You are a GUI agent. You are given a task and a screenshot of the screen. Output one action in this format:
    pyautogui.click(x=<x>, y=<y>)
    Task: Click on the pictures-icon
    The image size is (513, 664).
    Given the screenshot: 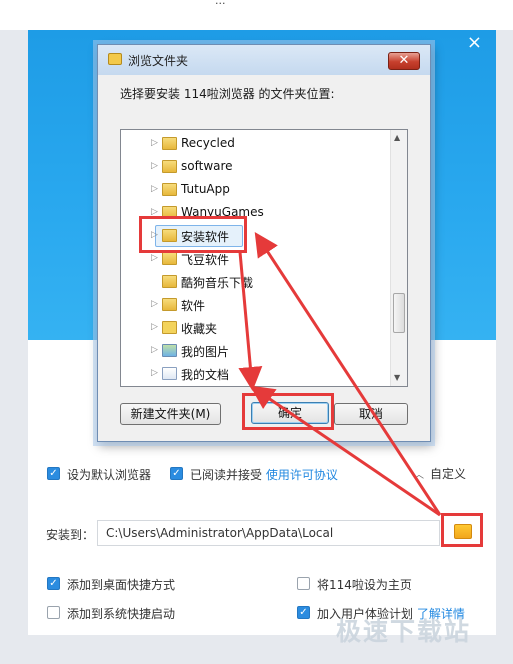 What is the action you would take?
    pyautogui.click(x=169, y=350)
    